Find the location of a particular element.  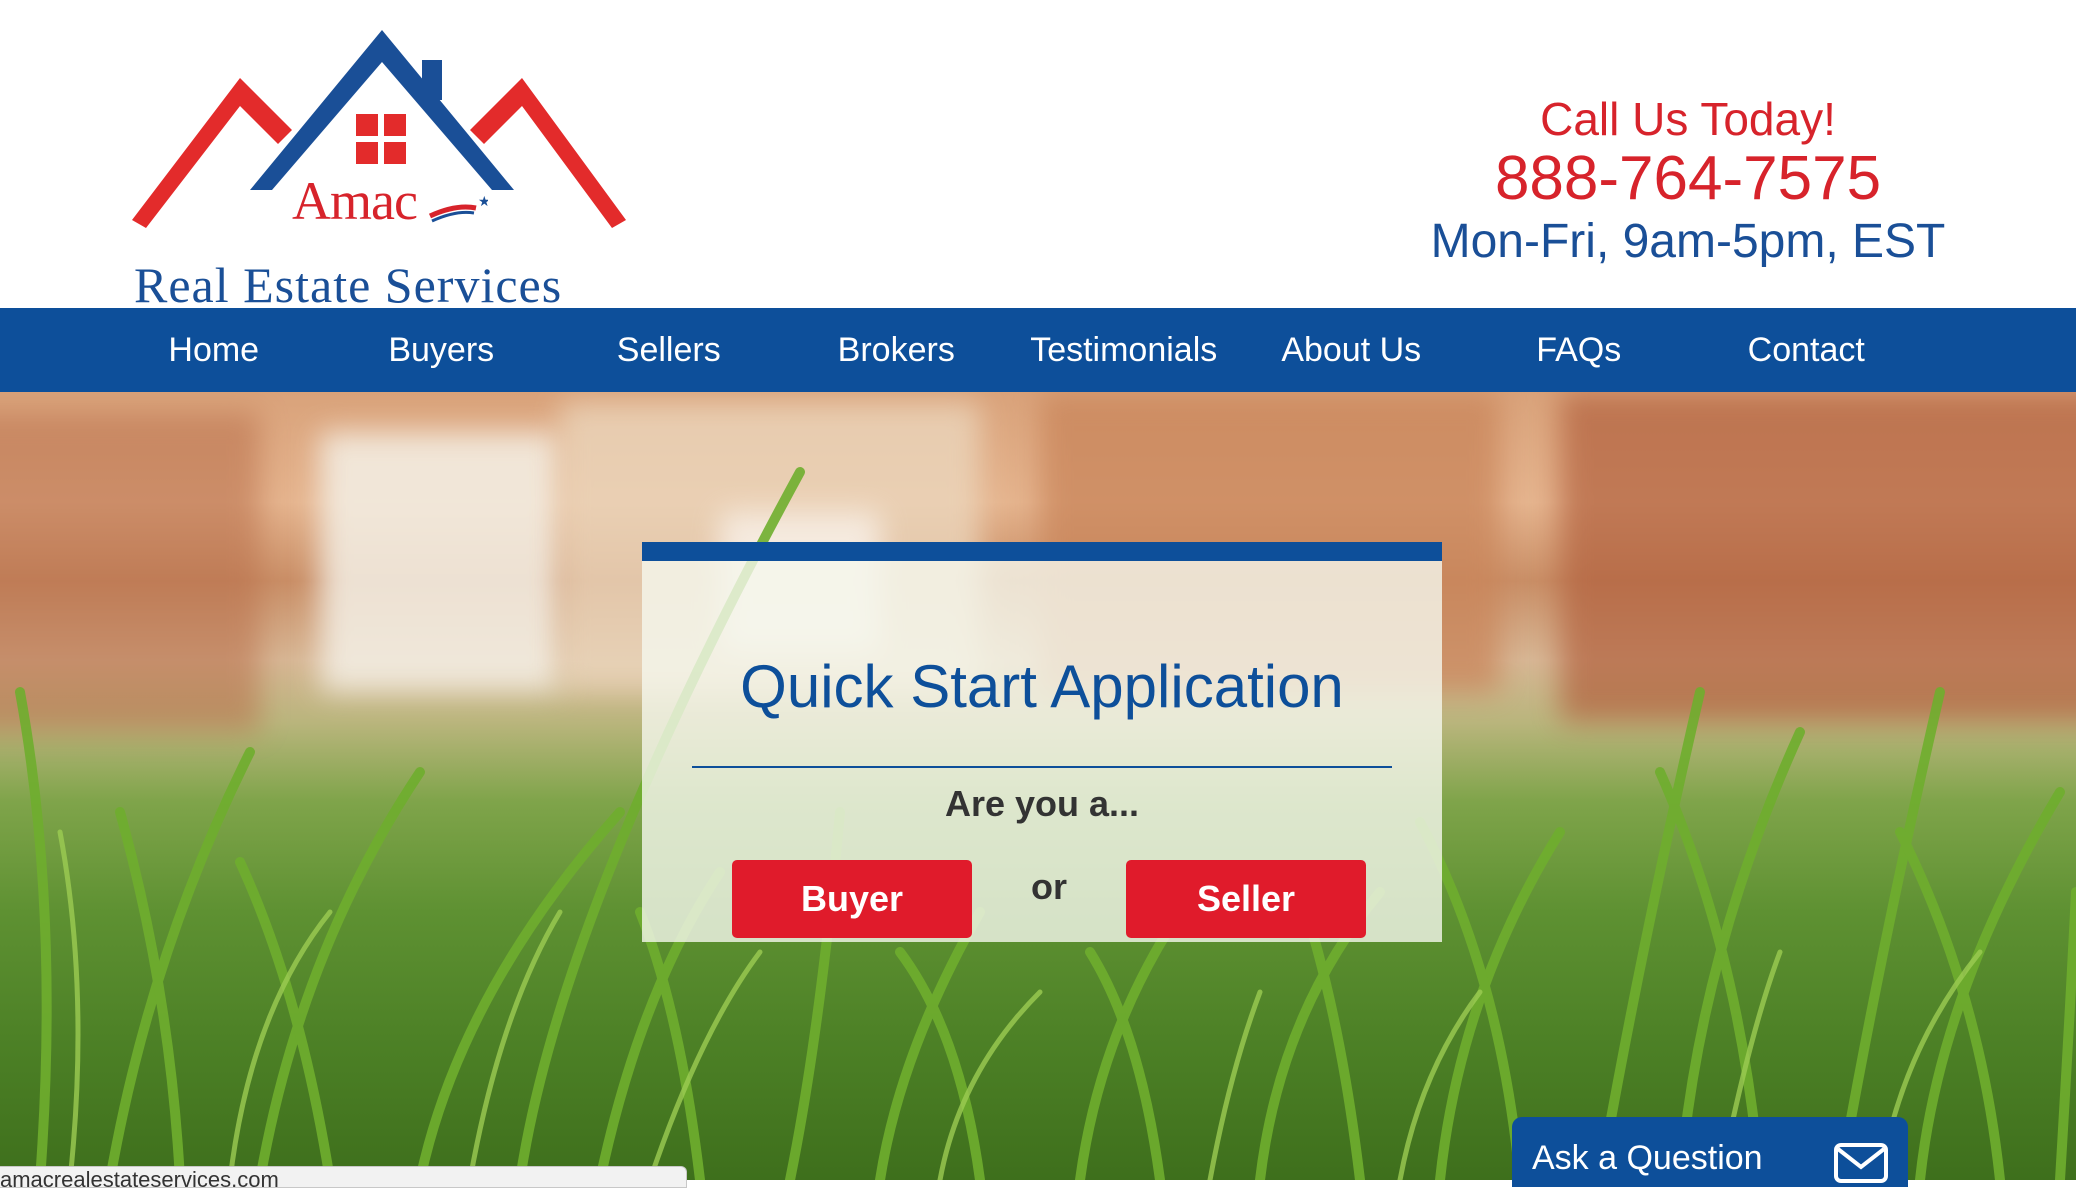

call-us-label: Call Us Today! is located at coordinates (1688, 119).